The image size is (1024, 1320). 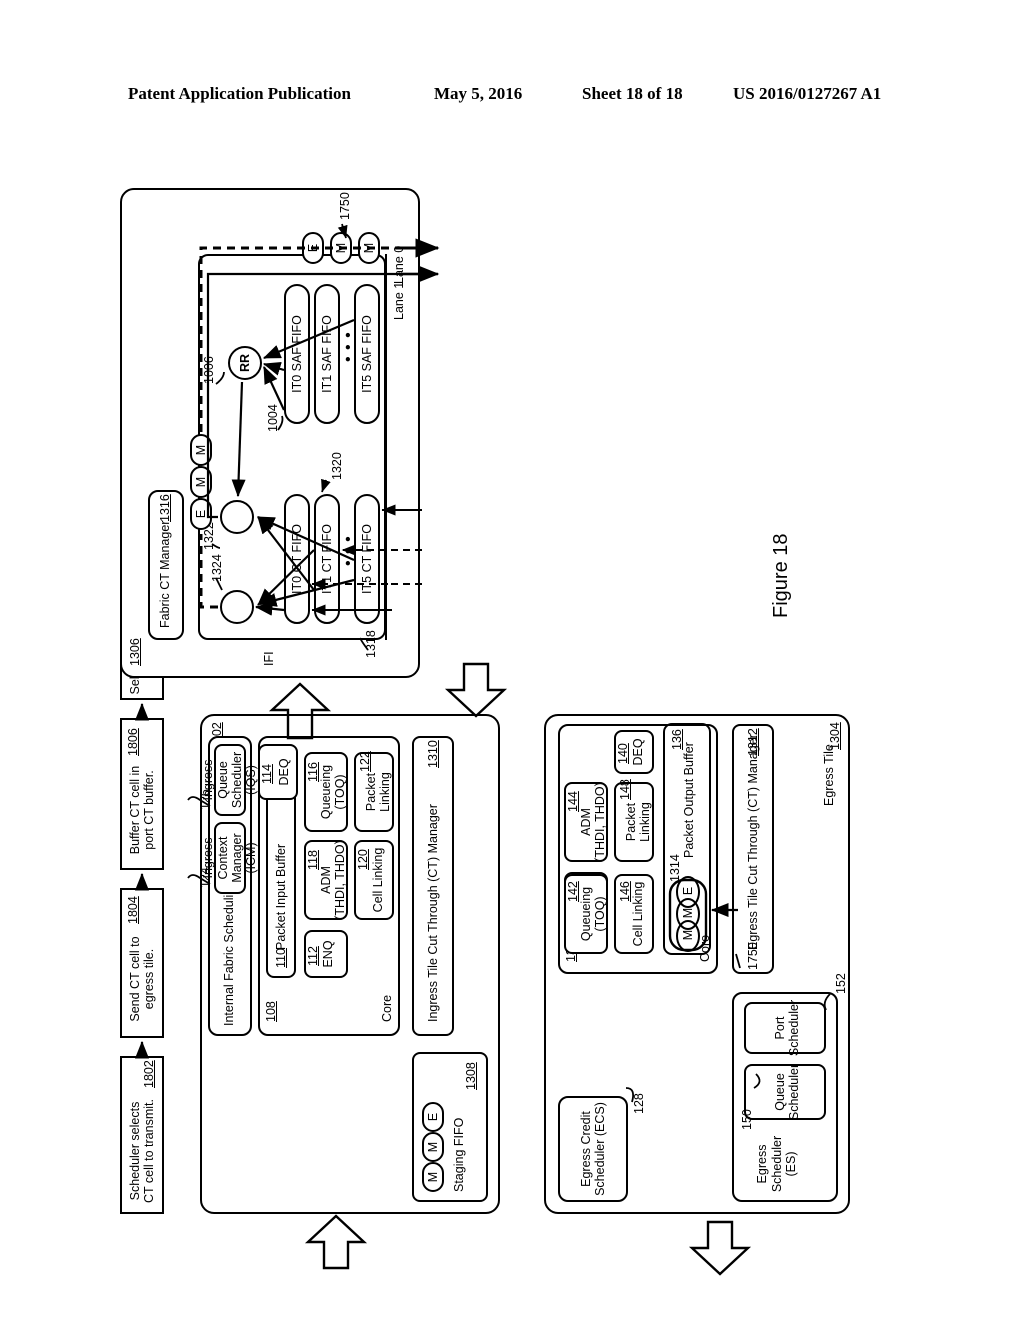 What do you see at coordinates (133, 742) in the screenshot?
I see `flow-step-1806-ref: 1806` at bounding box center [133, 742].